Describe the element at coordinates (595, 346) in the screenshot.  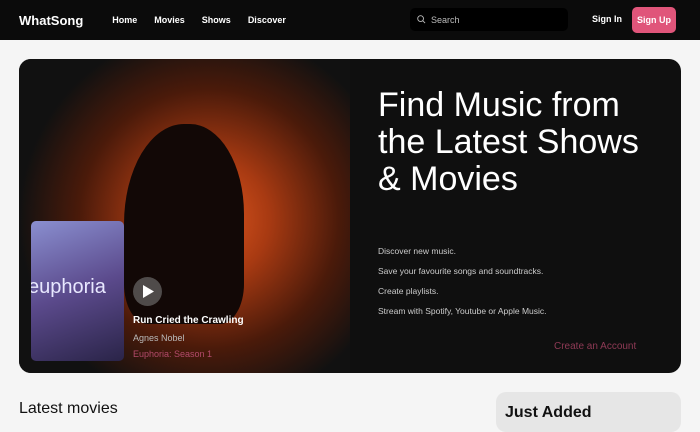
I see `create-account-link: Create an Account` at that location.